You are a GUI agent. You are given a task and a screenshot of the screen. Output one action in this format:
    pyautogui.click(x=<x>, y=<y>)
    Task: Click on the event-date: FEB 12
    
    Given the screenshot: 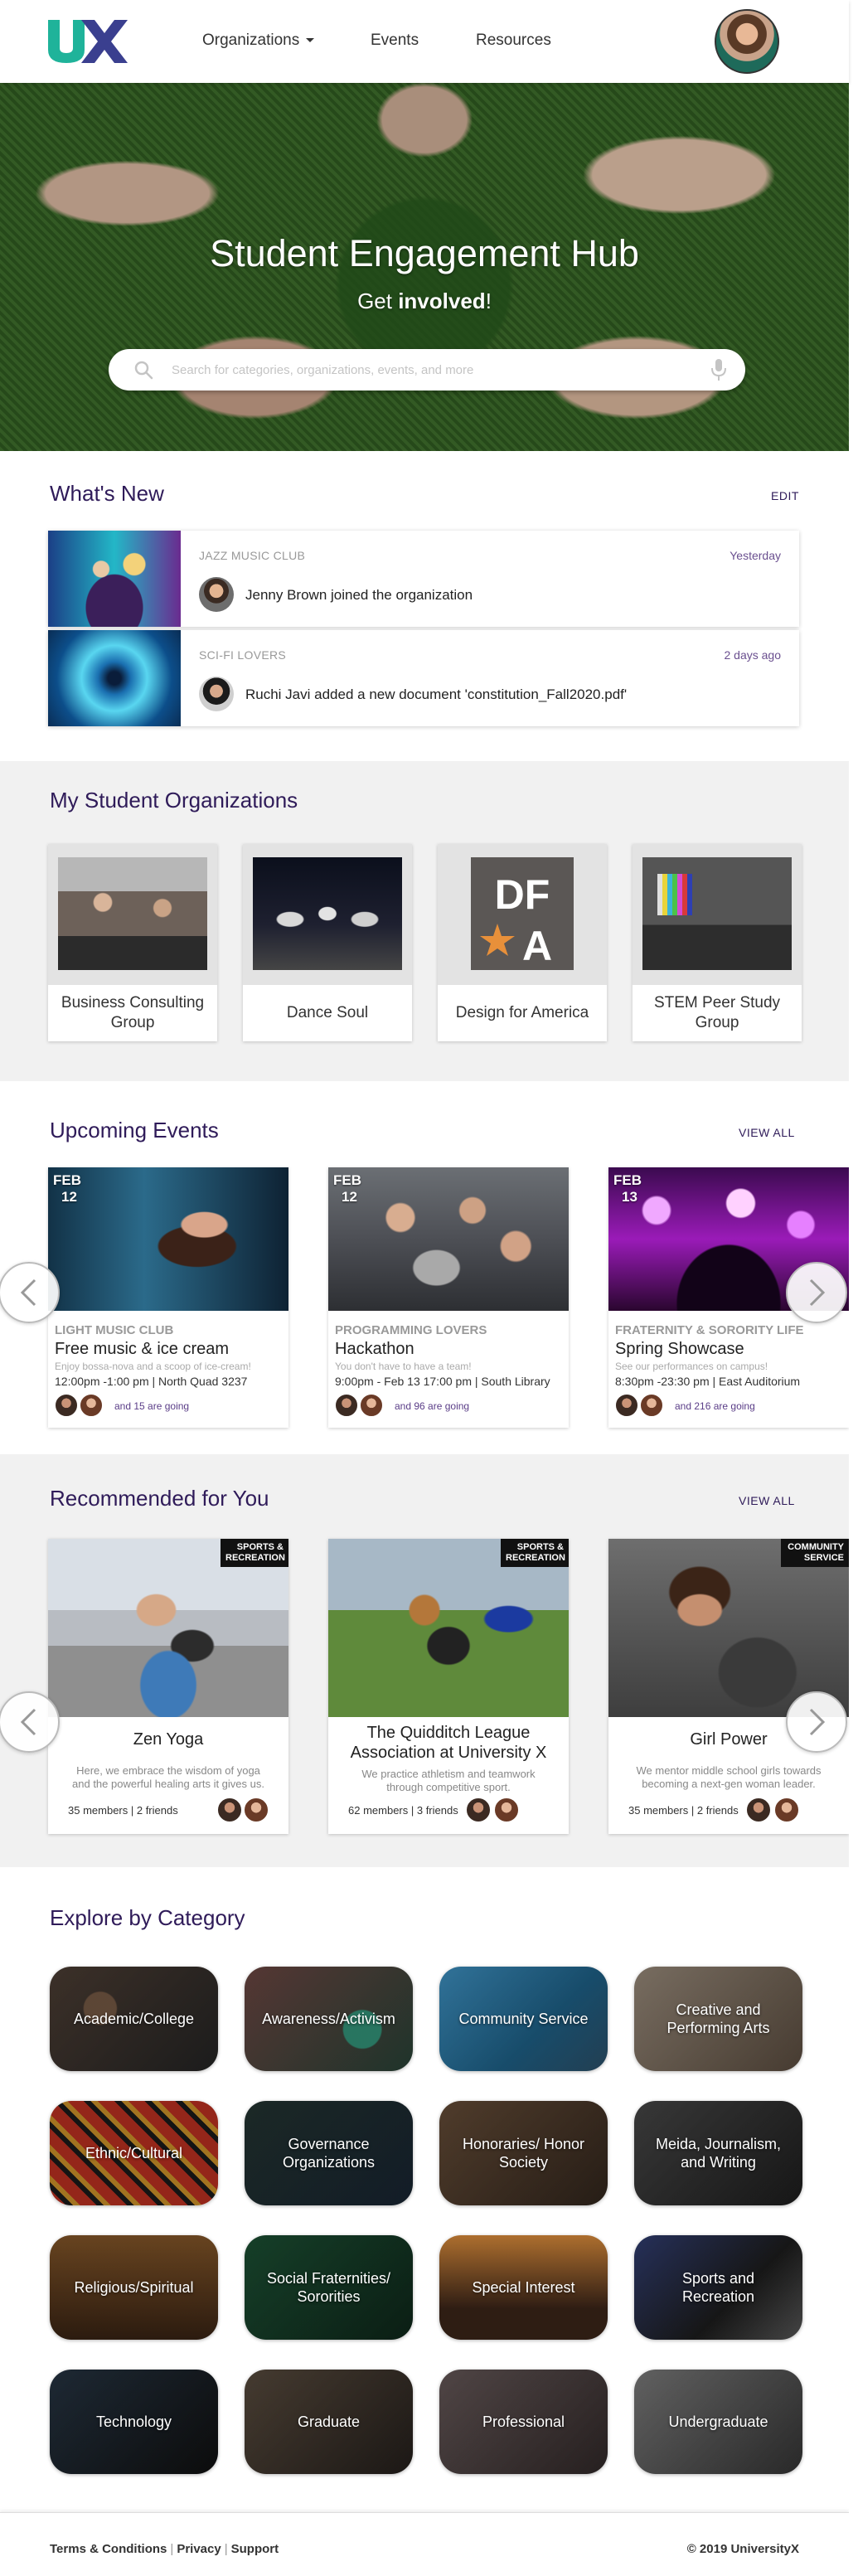 What is the action you would take?
    pyautogui.click(x=347, y=1189)
    